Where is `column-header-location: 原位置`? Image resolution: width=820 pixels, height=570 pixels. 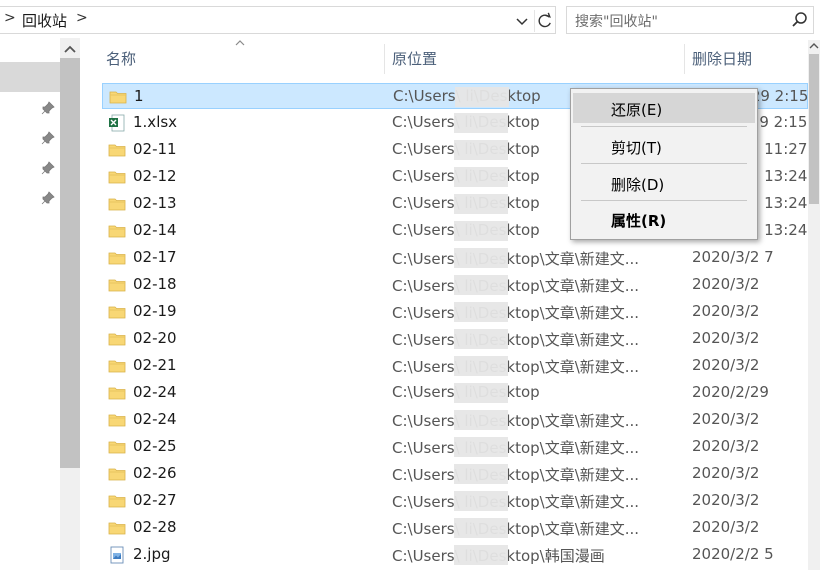 column-header-location: 原位置 is located at coordinates (414, 58).